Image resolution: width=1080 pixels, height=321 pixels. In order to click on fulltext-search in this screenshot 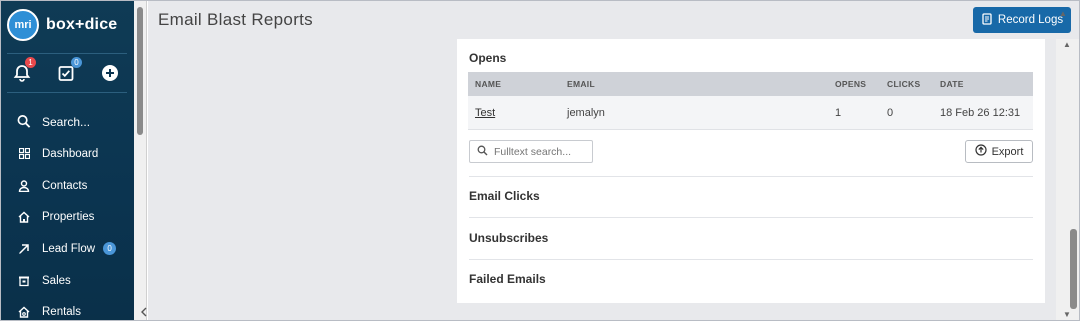, I will do `click(531, 151)`.